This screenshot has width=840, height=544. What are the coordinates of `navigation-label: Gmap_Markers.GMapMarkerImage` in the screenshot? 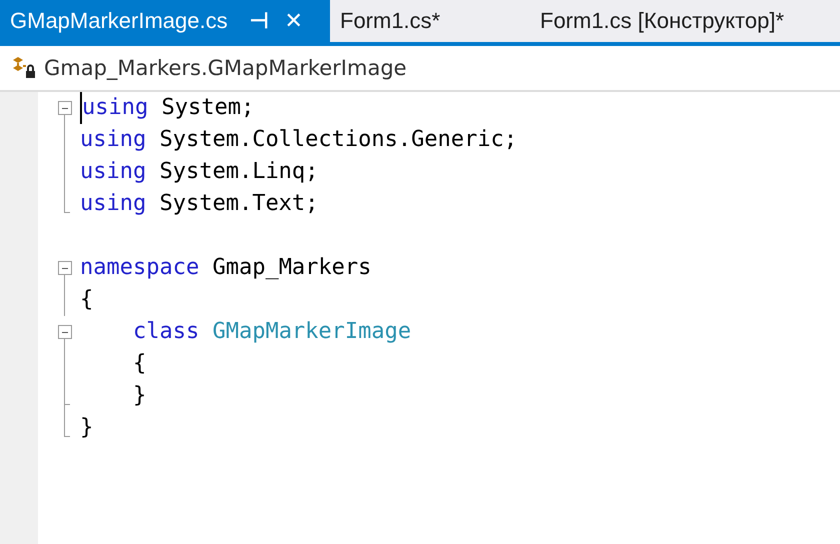 It's located at (225, 68).